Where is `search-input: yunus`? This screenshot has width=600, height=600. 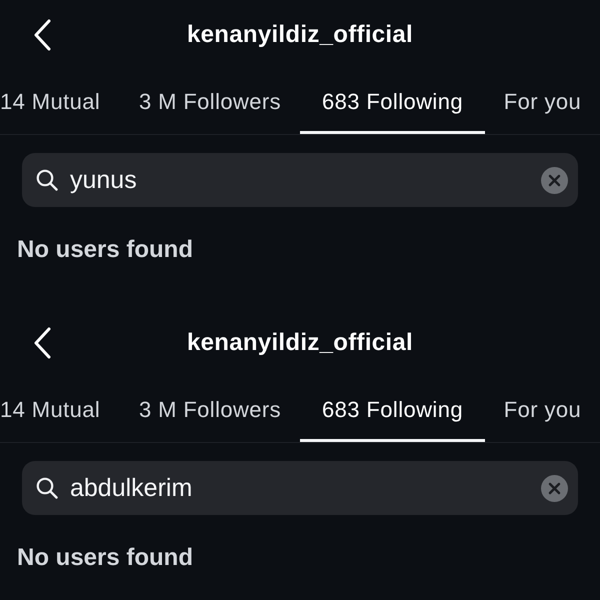 search-input: yunus is located at coordinates (299, 180).